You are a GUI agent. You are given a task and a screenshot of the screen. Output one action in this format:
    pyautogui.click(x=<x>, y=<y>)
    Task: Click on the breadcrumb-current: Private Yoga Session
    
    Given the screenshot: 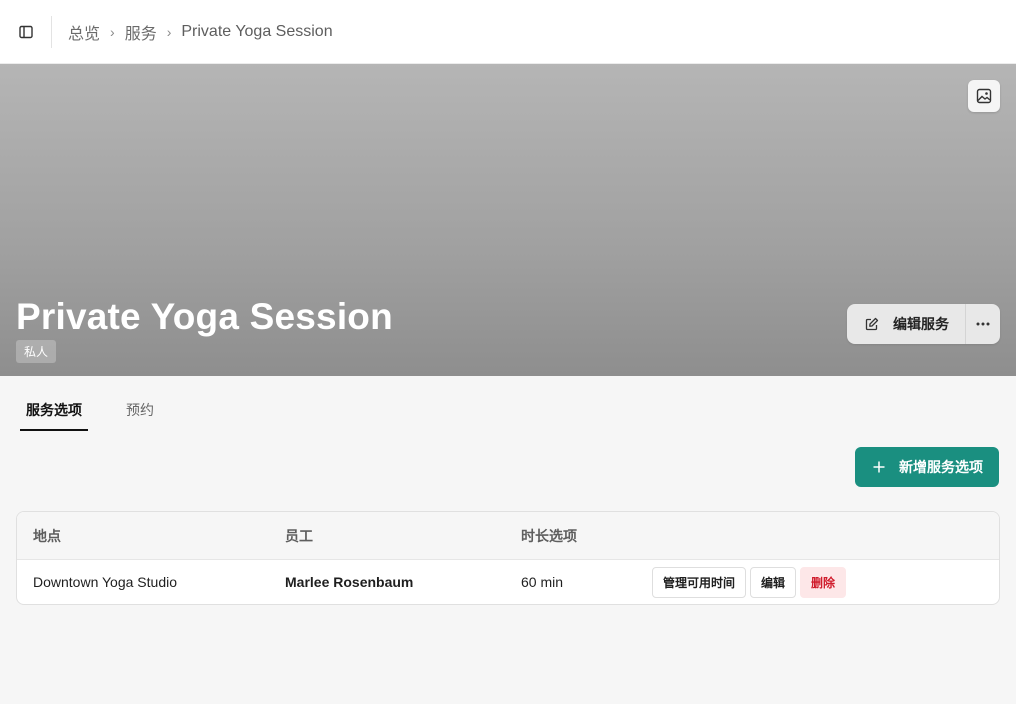 What is the action you would take?
    pyautogui.click(x=257, y=31)
    